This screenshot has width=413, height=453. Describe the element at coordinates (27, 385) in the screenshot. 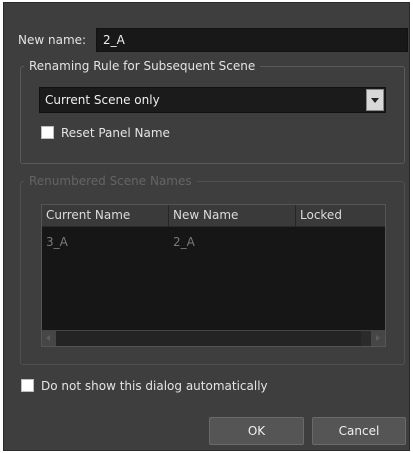

I see `dont-show-checkbox` at that location.